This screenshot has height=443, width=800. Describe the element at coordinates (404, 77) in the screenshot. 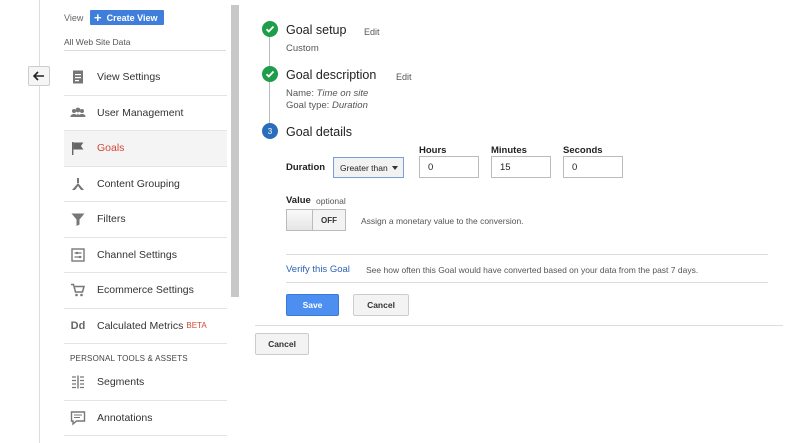

I see `edit-goal-description-link: Edit` at that location.